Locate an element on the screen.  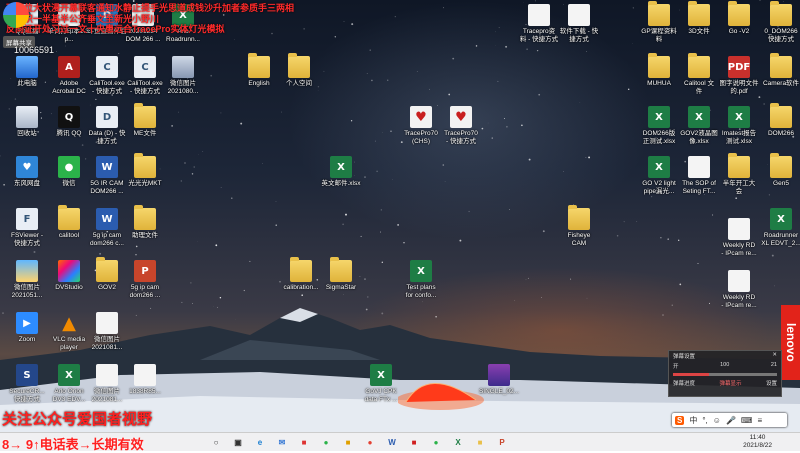
taskbar-excel-icon: X is located at coordinates (458, 442).